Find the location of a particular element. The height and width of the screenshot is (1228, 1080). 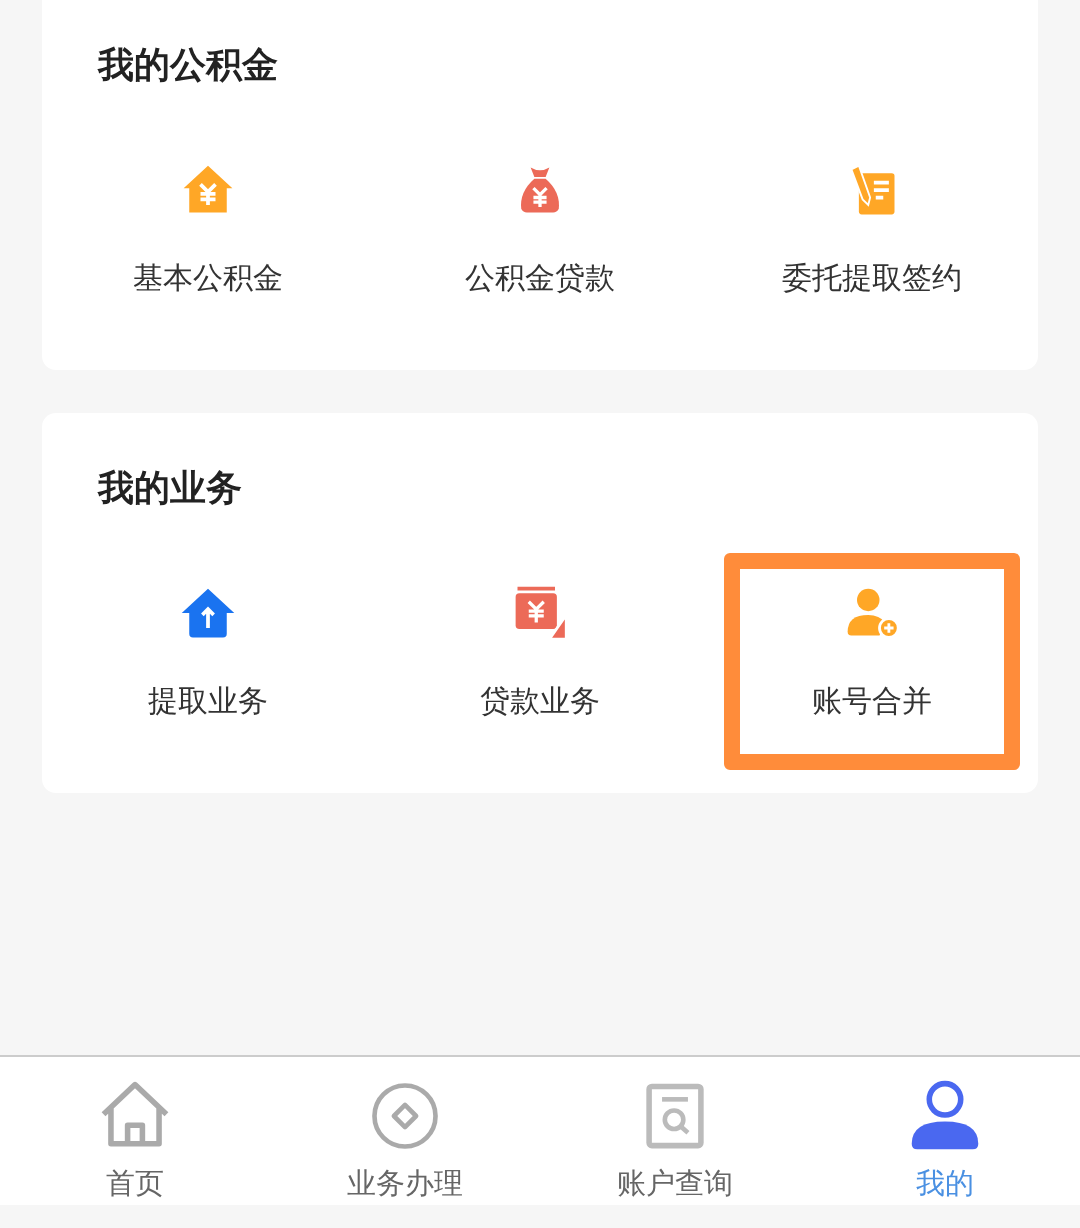

service-item: 公积金贷款 is located at coordinates (540, 238).